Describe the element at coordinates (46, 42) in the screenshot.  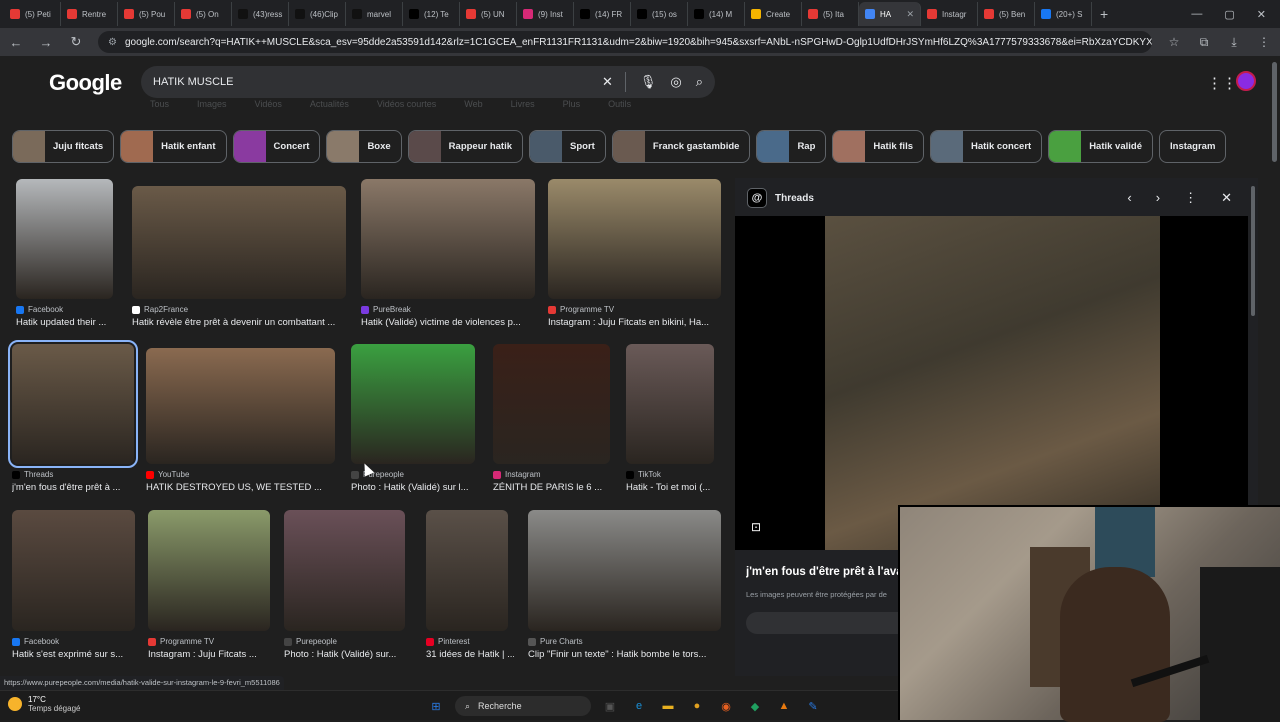
I see `forward-button: →` at that location.